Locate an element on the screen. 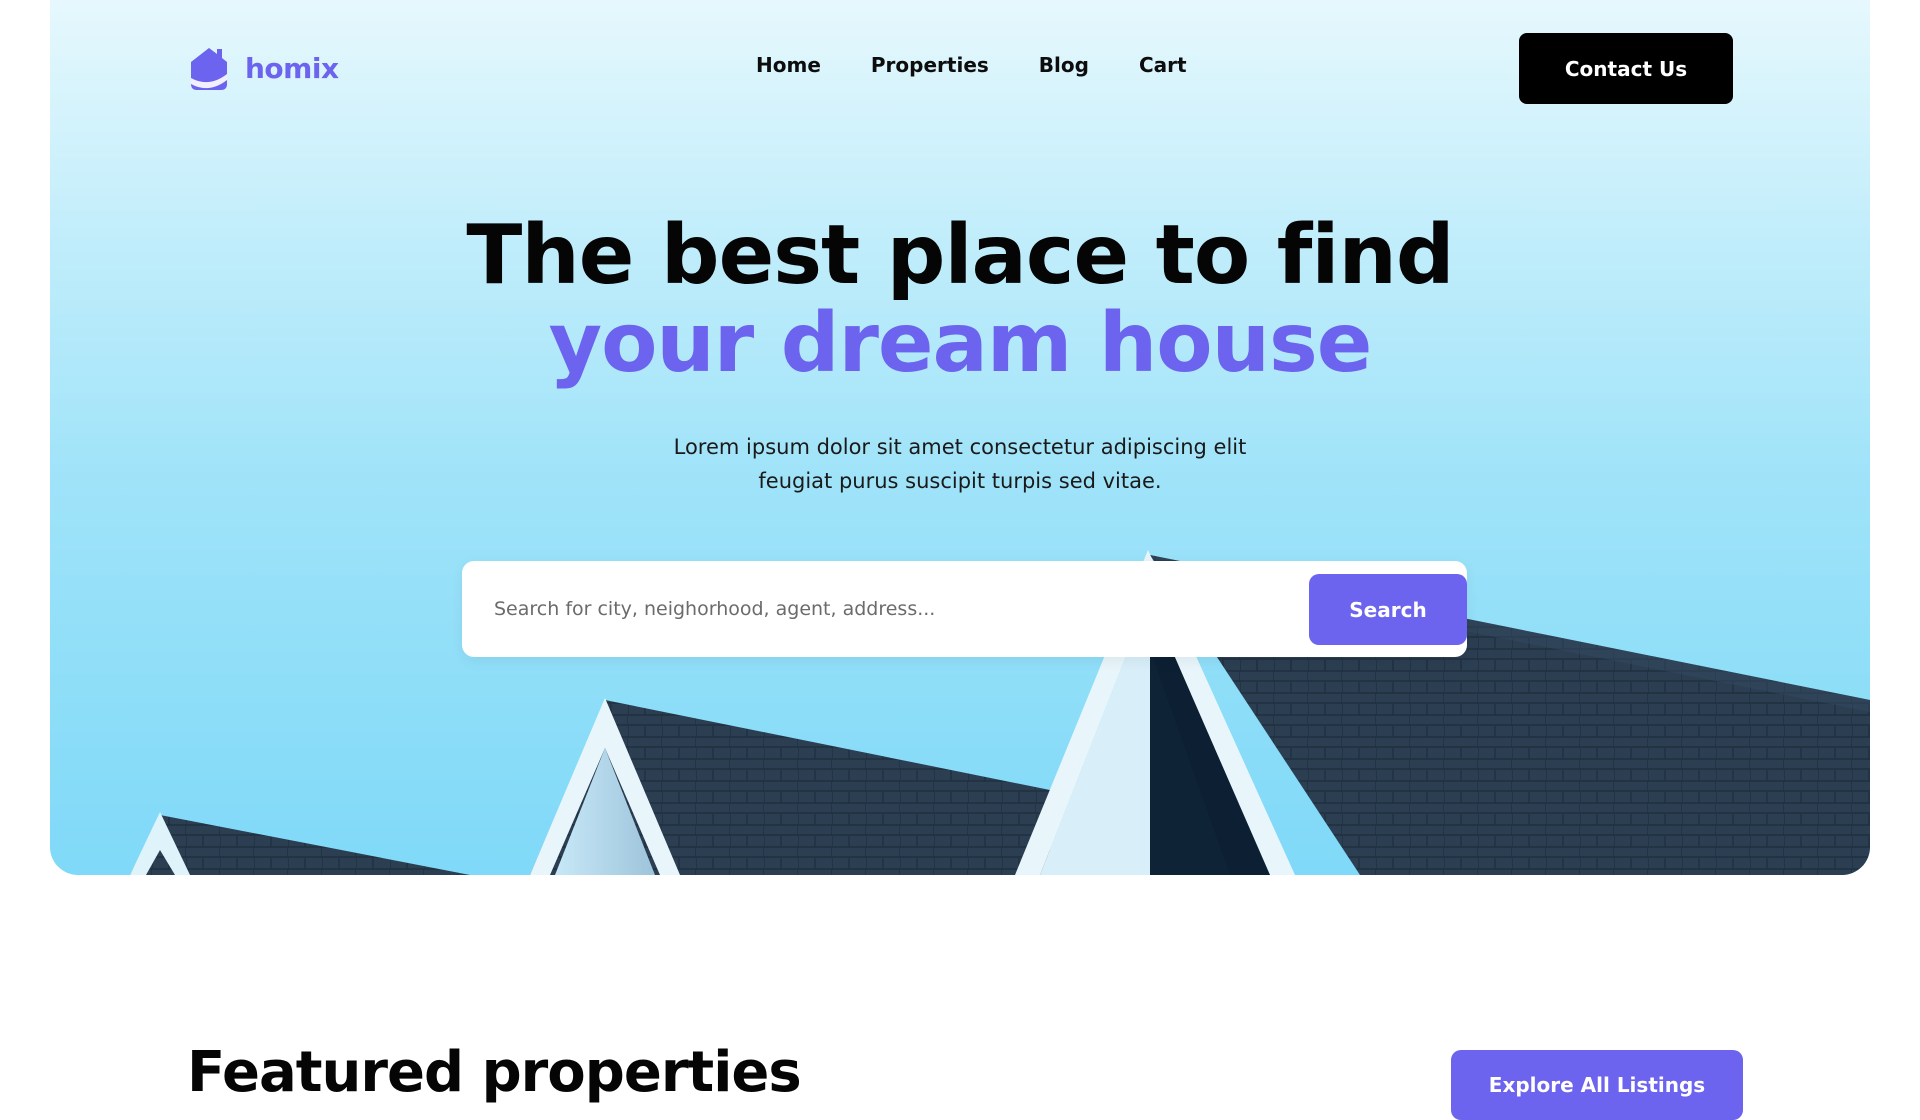  featured-properties-title: Featured properties is located at coordinates (494, 1072).